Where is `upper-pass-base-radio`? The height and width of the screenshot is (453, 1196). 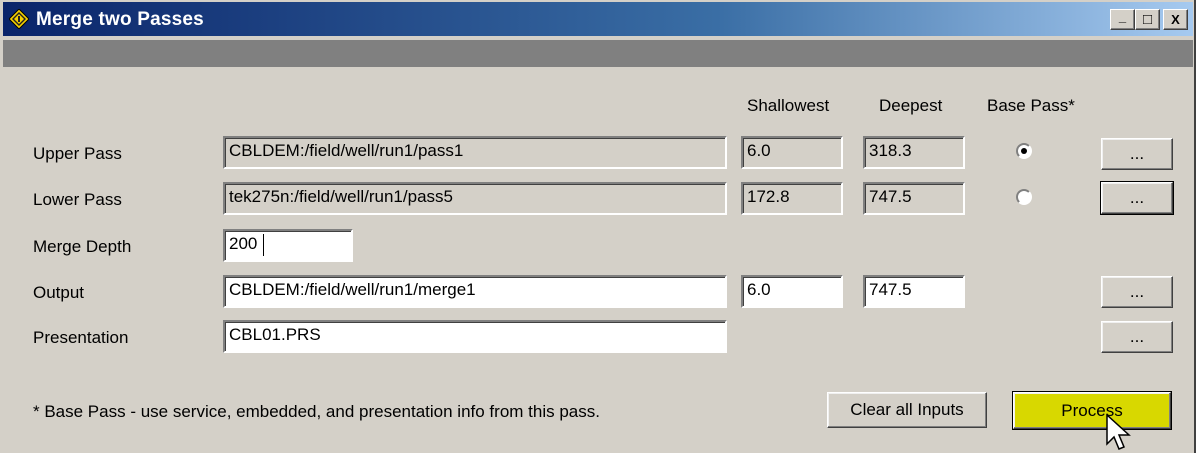 upper-pass-base-radio is located at coordinates (1024, 151).